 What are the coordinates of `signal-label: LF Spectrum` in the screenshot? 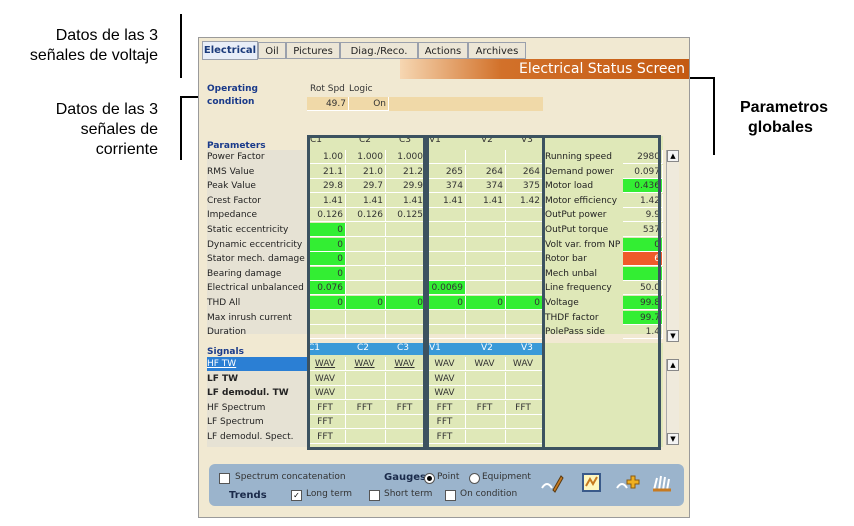 It's located at (257, 422).